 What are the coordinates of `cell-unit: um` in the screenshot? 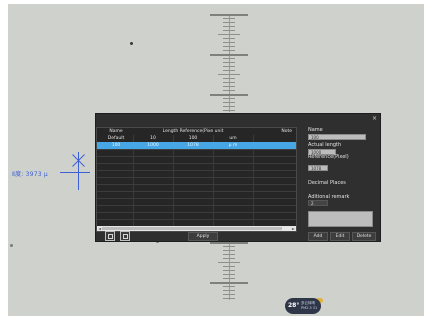 It's located at (233, 138).